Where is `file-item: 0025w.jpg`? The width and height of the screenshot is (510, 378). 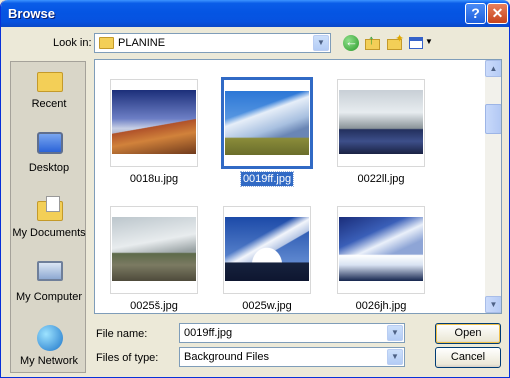 file-item: 0025w.jpg is located at coordinates (270, 257).